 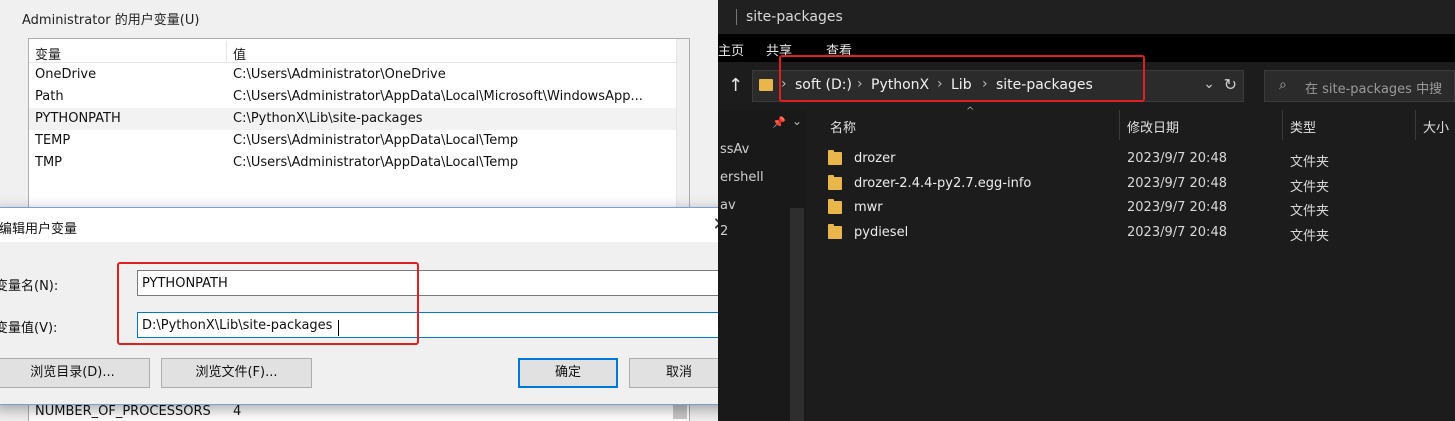 I want to click on variable-name-input, so click(x=433, y=283).